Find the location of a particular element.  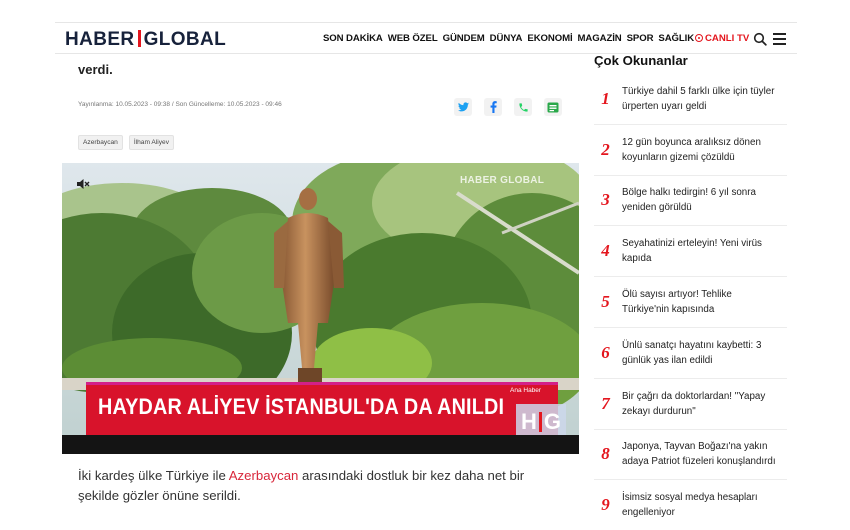

channel-bug-right: G is located at coordinates (552, 421).